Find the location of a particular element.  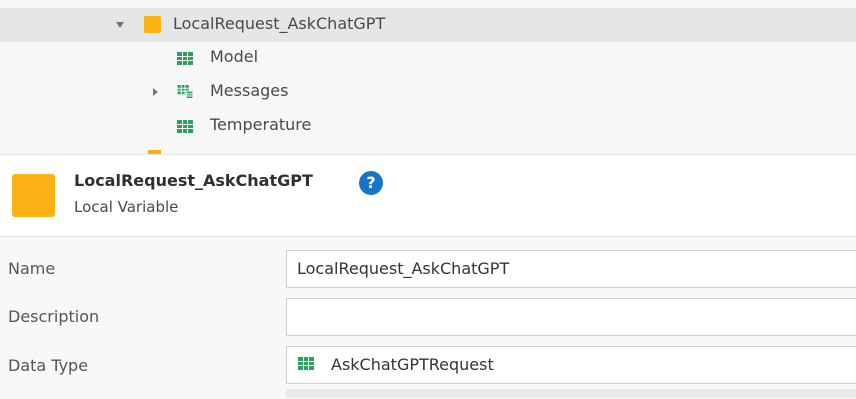

tree-item-label: Model is located at coordinates (234, 56).